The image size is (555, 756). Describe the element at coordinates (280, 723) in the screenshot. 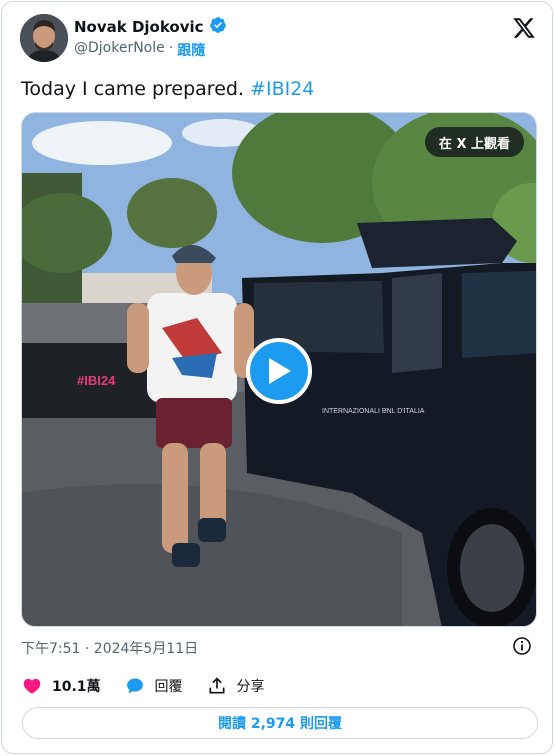

I see `read-replies-button: 閱讀 2,974 則回覆` at that location.